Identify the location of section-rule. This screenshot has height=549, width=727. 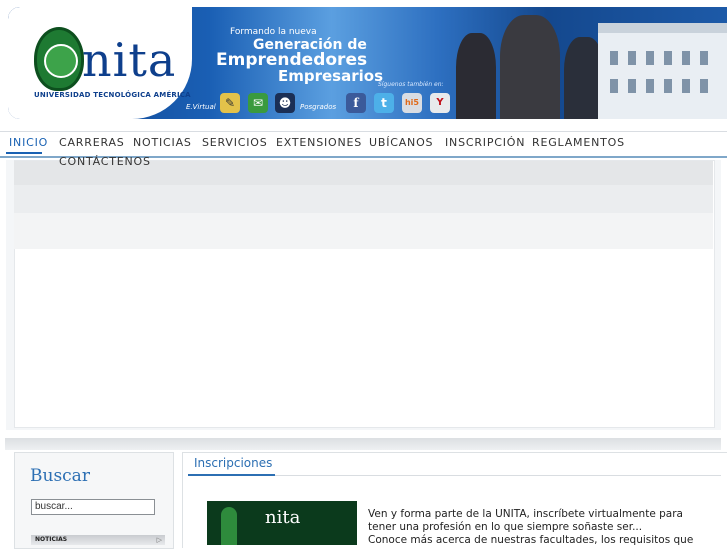
(498, 475).